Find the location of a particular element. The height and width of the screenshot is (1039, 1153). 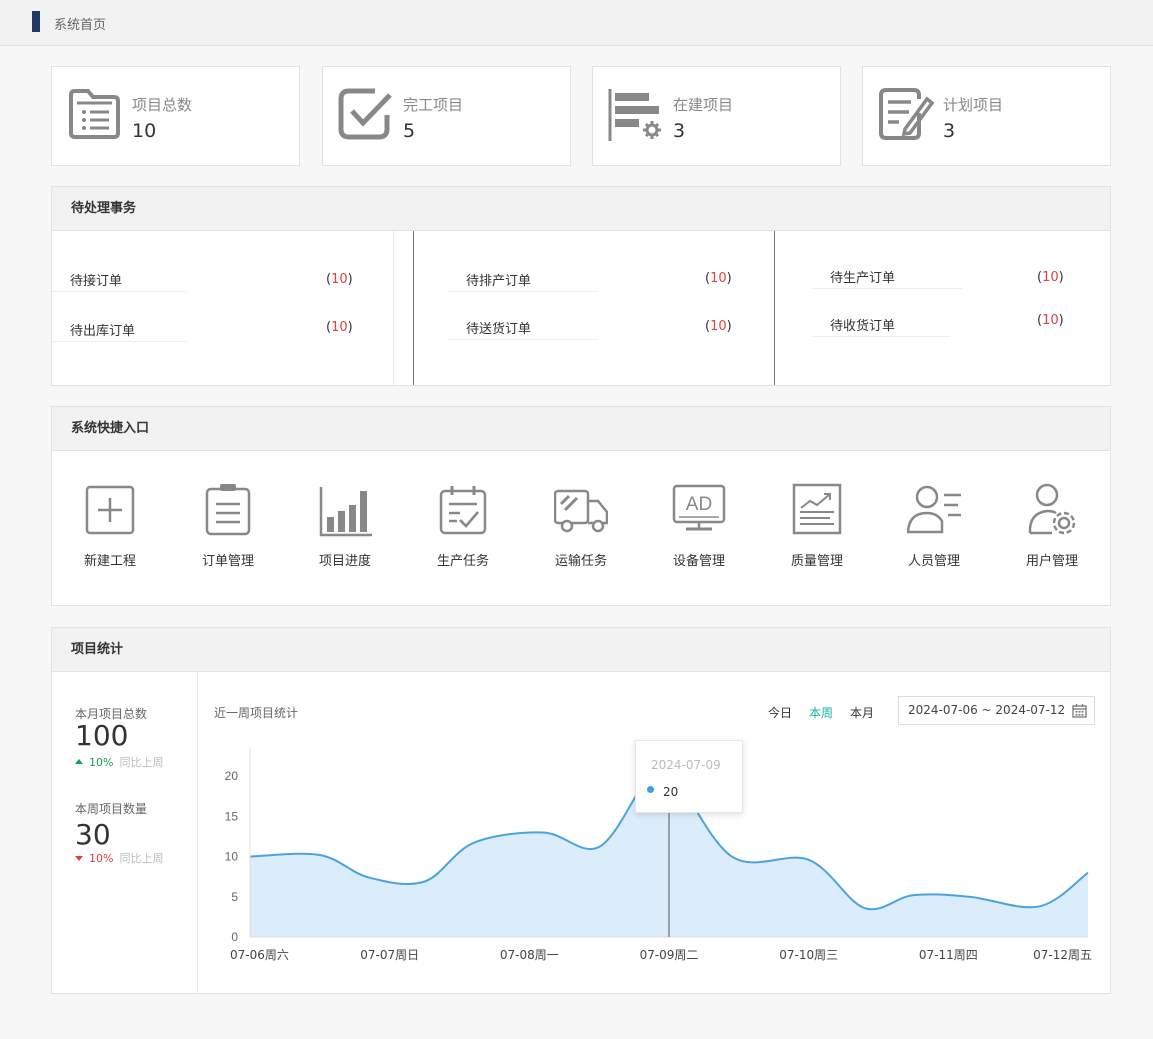

week-total-value: 30 is located at coordinates (93, 834).